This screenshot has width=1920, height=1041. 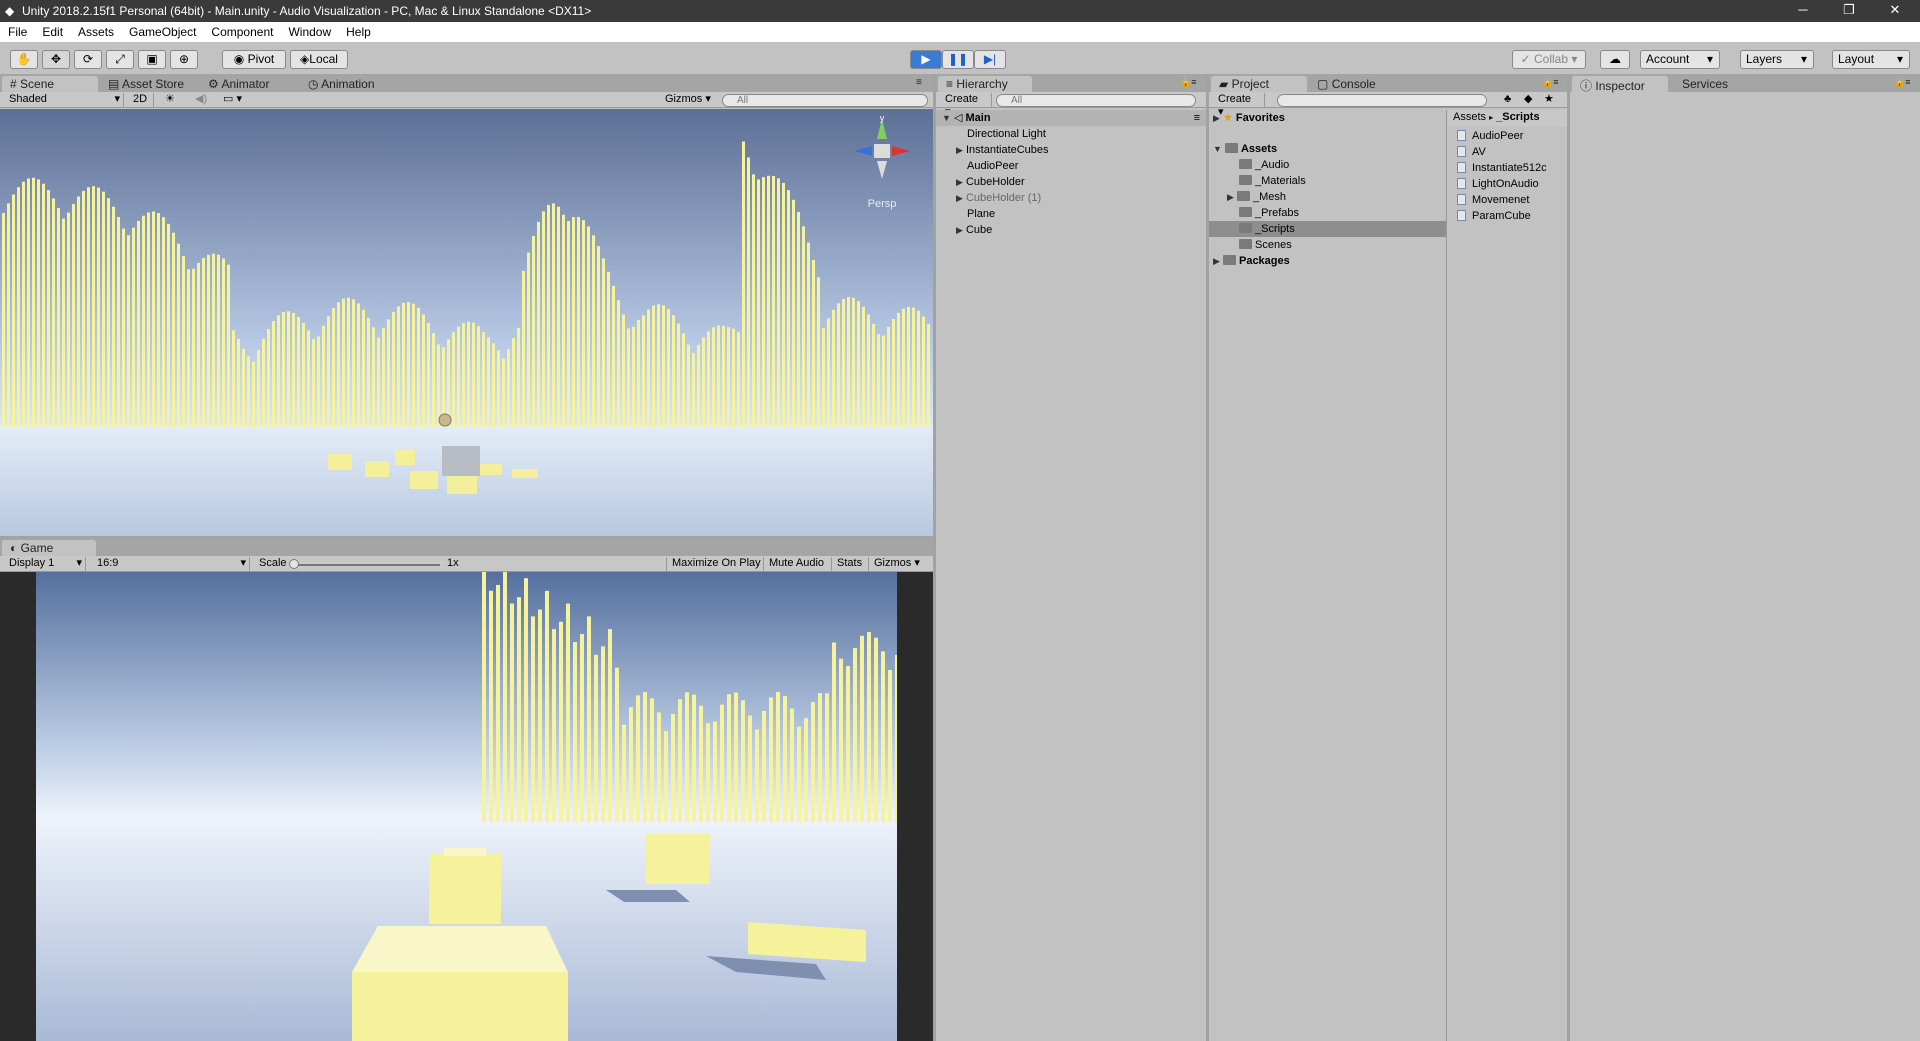 What do you see at coordinates (1777, 59) in the screenshot?
I see `layers-dropdown: Layers ▾` at bounding box center [1777, 59].